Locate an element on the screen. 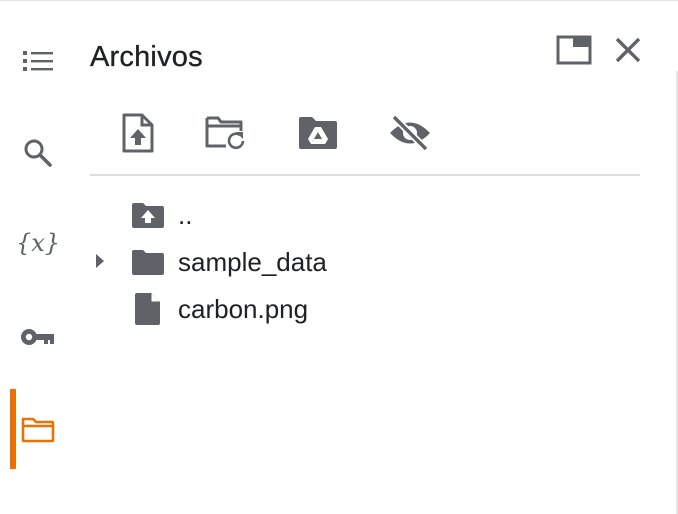  tree-item-carbon-png: carbon.png is located at coordinates (365, 308).